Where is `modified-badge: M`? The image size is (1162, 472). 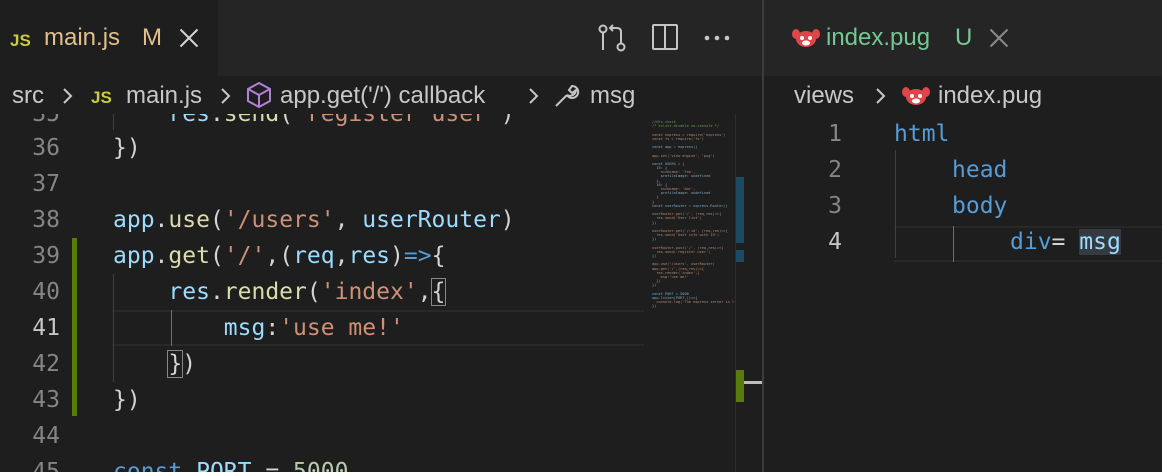
modified-badge: M is located at coordinates (152, 37).